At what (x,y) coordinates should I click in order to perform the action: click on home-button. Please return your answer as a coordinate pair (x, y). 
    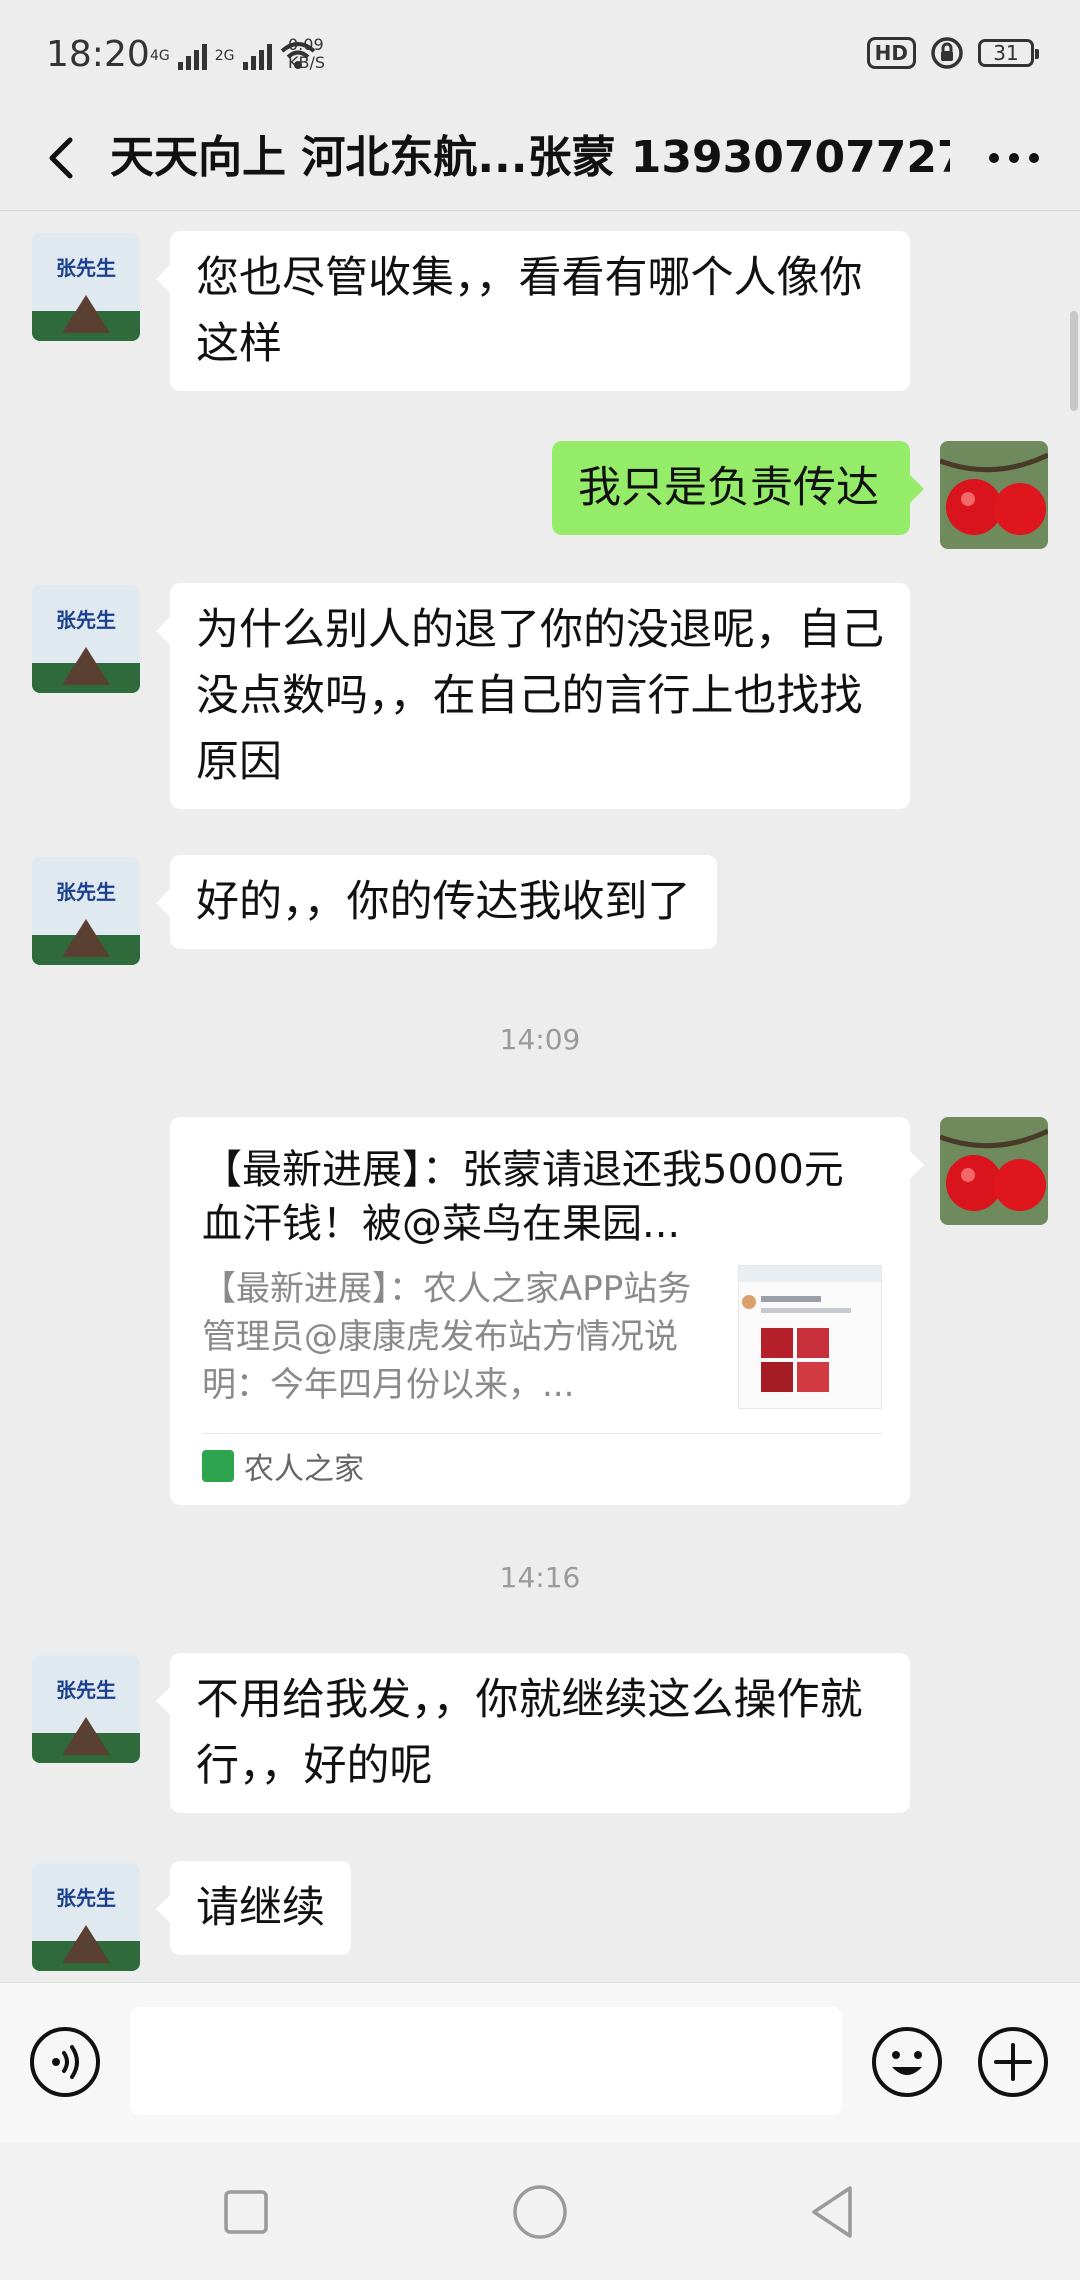
    Looking at the image, I should click on (540, 2212).